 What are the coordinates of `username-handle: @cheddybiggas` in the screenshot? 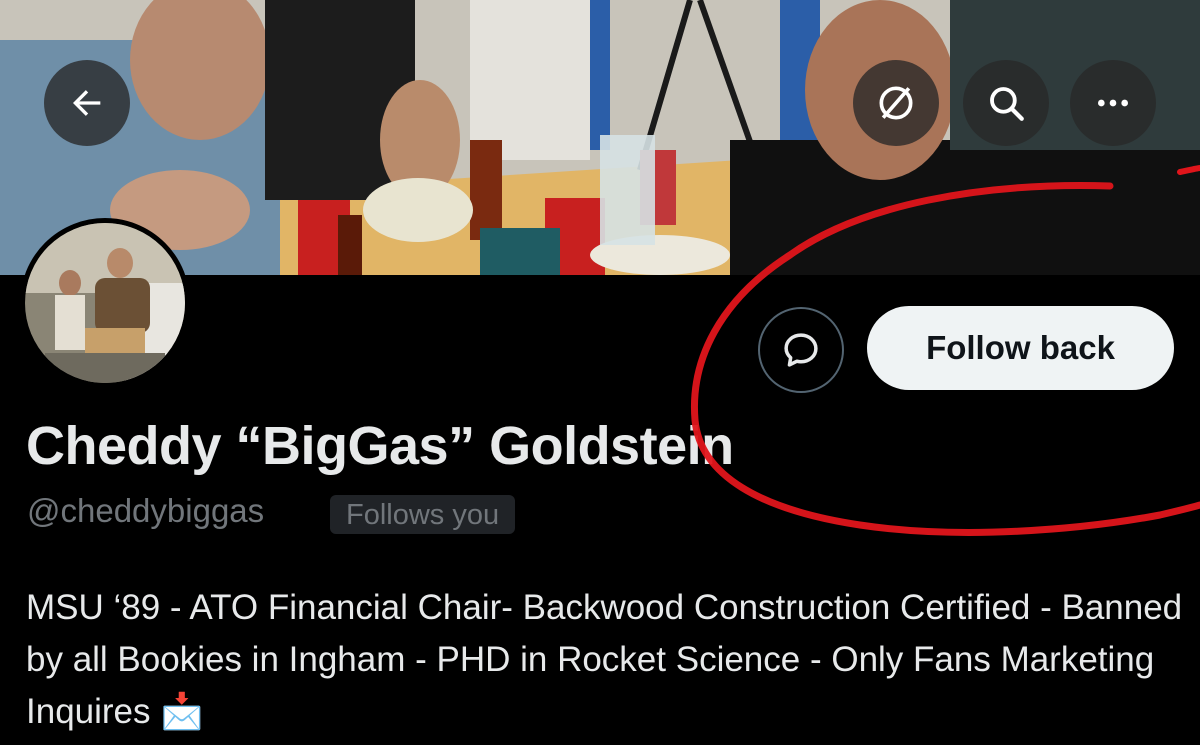 It's located at (146, 510).